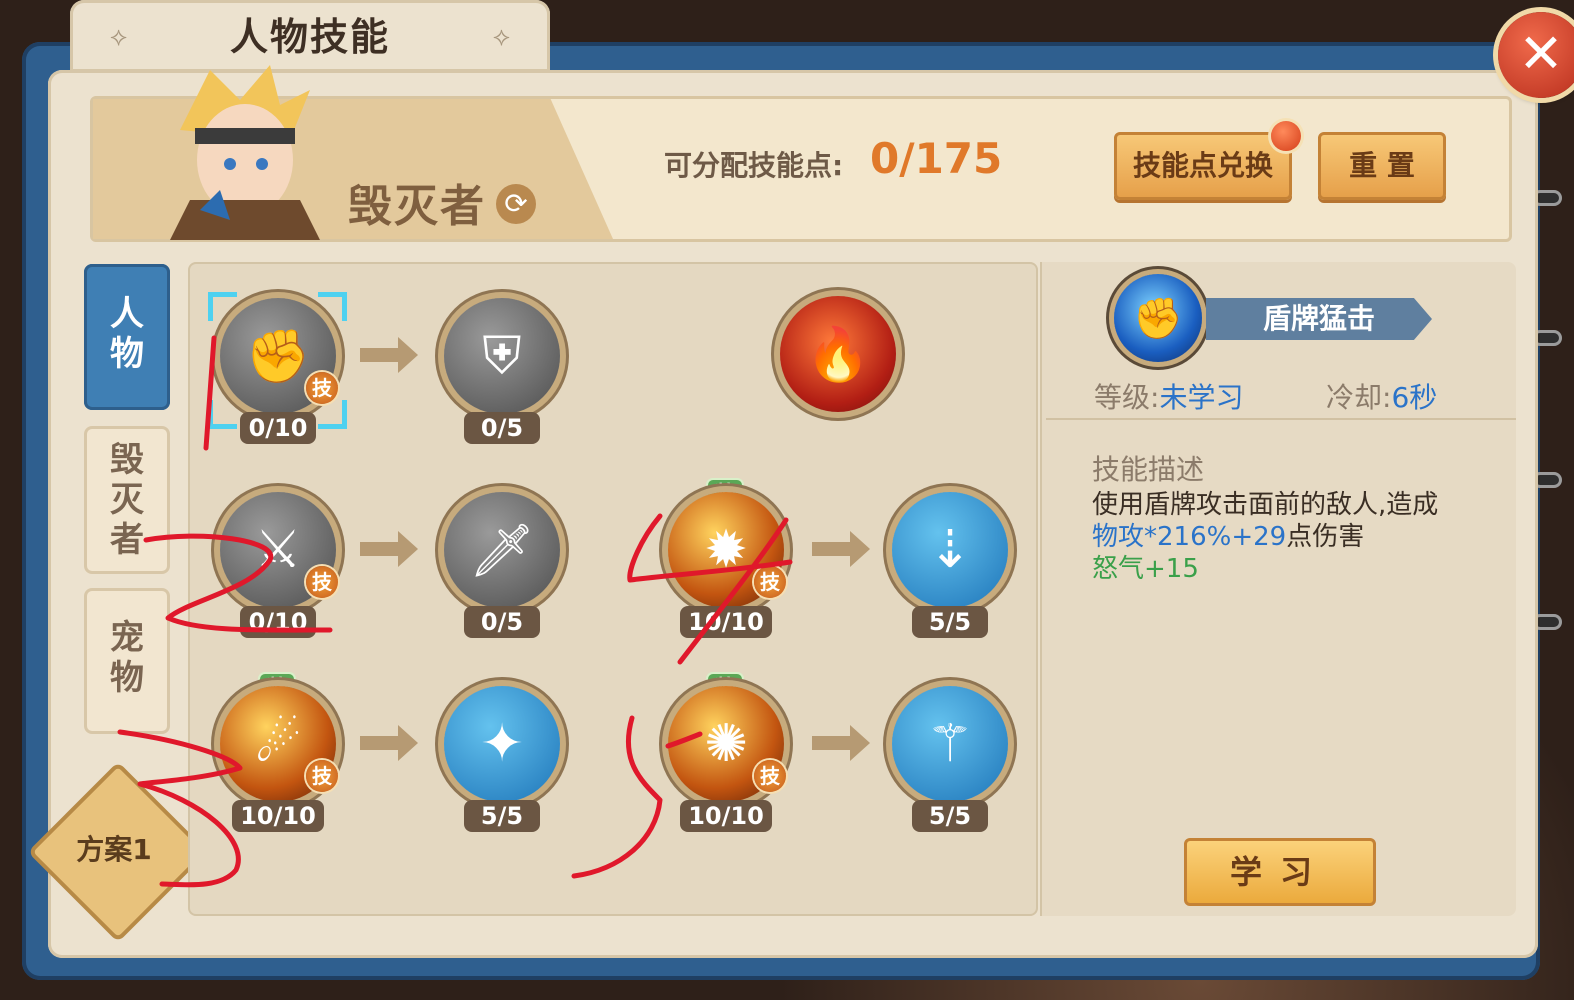 Image resolution: width=1574 pixels, height=1000 pixels. What do you see at coordinates (1536, 55) in the screenshot?
I see `close-button: ✕` at bounding box center [1536, 55].